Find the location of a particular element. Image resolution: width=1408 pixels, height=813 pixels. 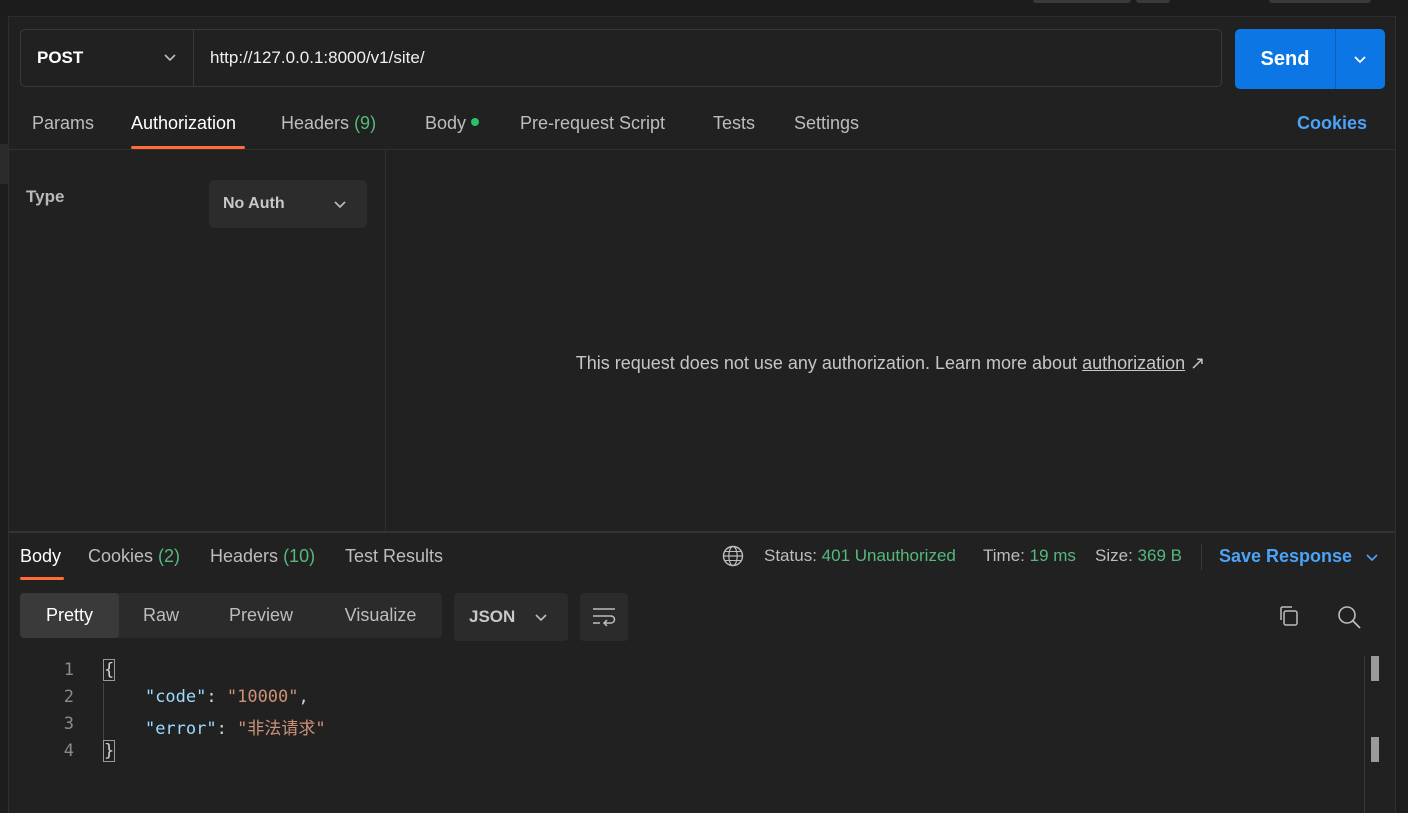

left-gutter is located at coordinates (4, 414).